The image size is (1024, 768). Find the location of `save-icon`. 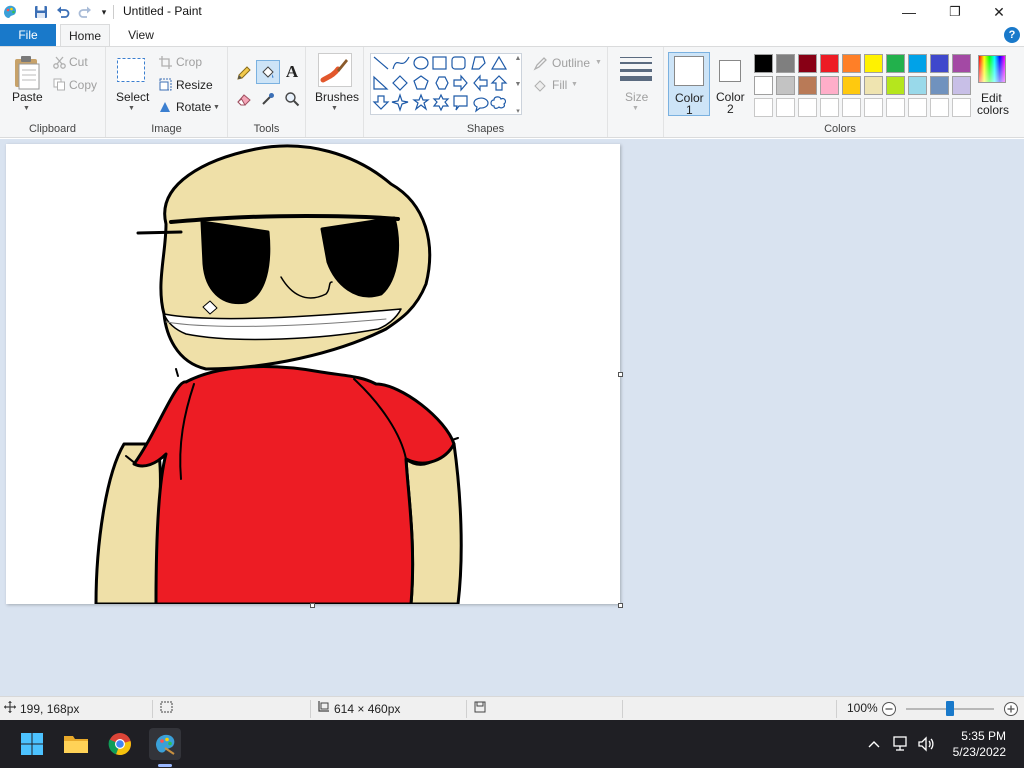

save-icon is located at coordinates (41, 12).